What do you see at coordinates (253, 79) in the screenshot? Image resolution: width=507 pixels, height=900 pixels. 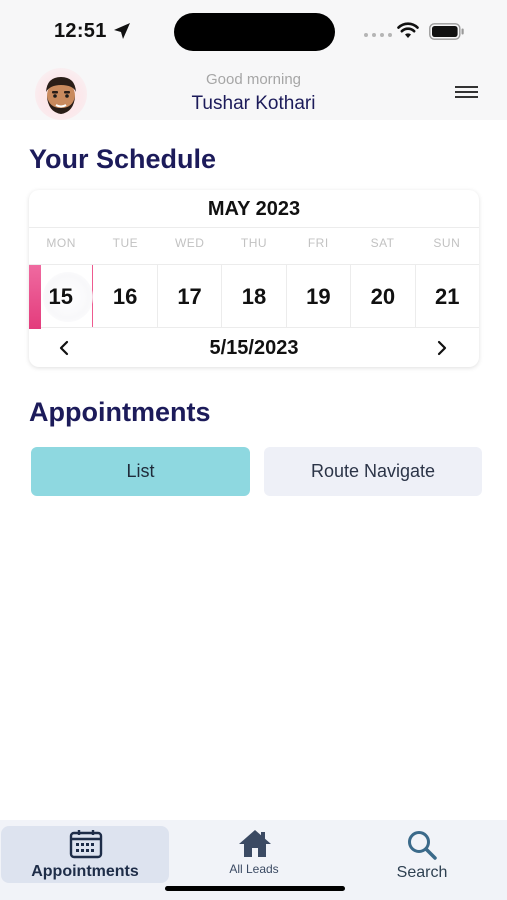 I see `greeting-text: Good morning` at bounding box center [253, 79].